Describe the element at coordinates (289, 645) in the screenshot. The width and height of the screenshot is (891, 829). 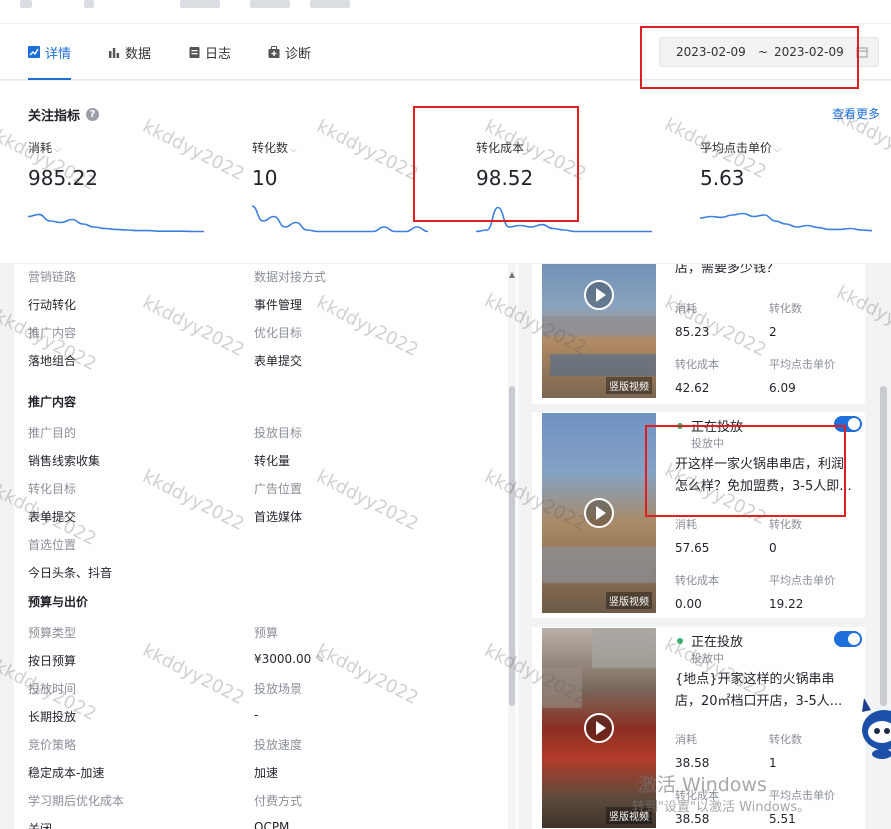
I see `field-budget: 预算 ¥3000.00 ✎` at that location.